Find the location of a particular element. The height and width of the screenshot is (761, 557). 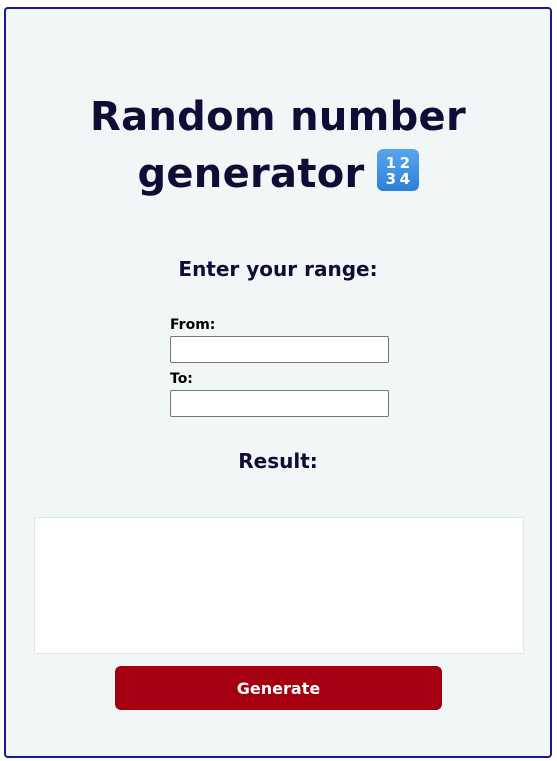

emoji-digit-4: 4 is located at coordinates (404, 179).